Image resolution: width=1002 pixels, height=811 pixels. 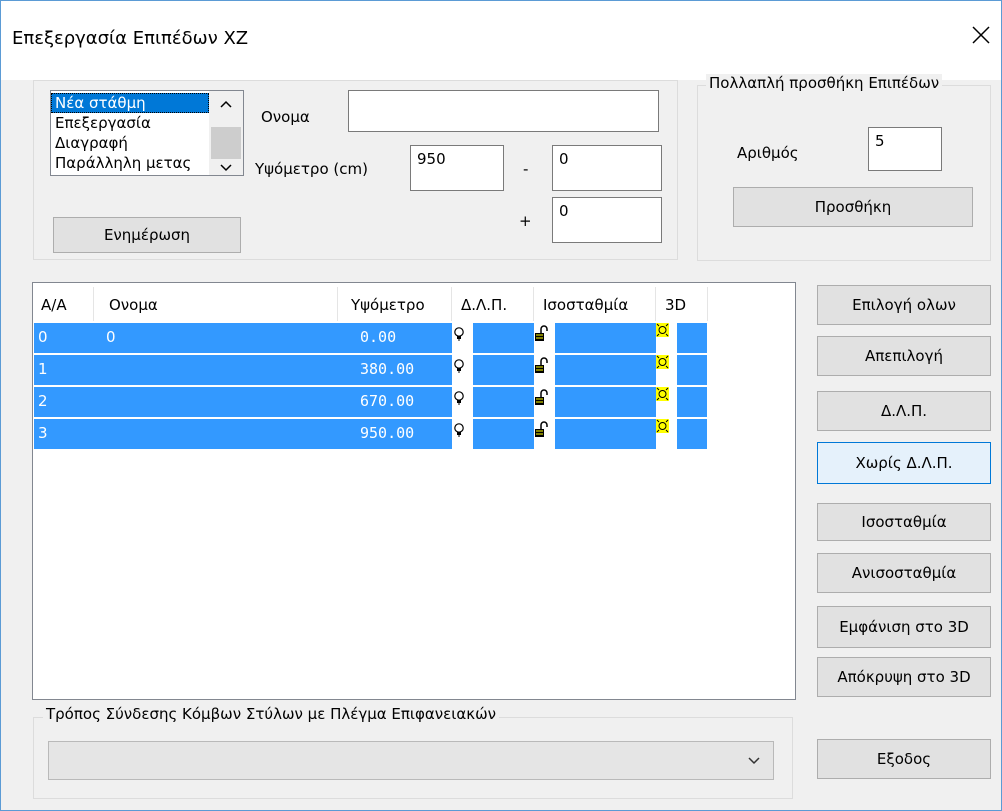 I want to click on column-header-dlp: Δ.Λ.Π., so click(x=484, y=305).